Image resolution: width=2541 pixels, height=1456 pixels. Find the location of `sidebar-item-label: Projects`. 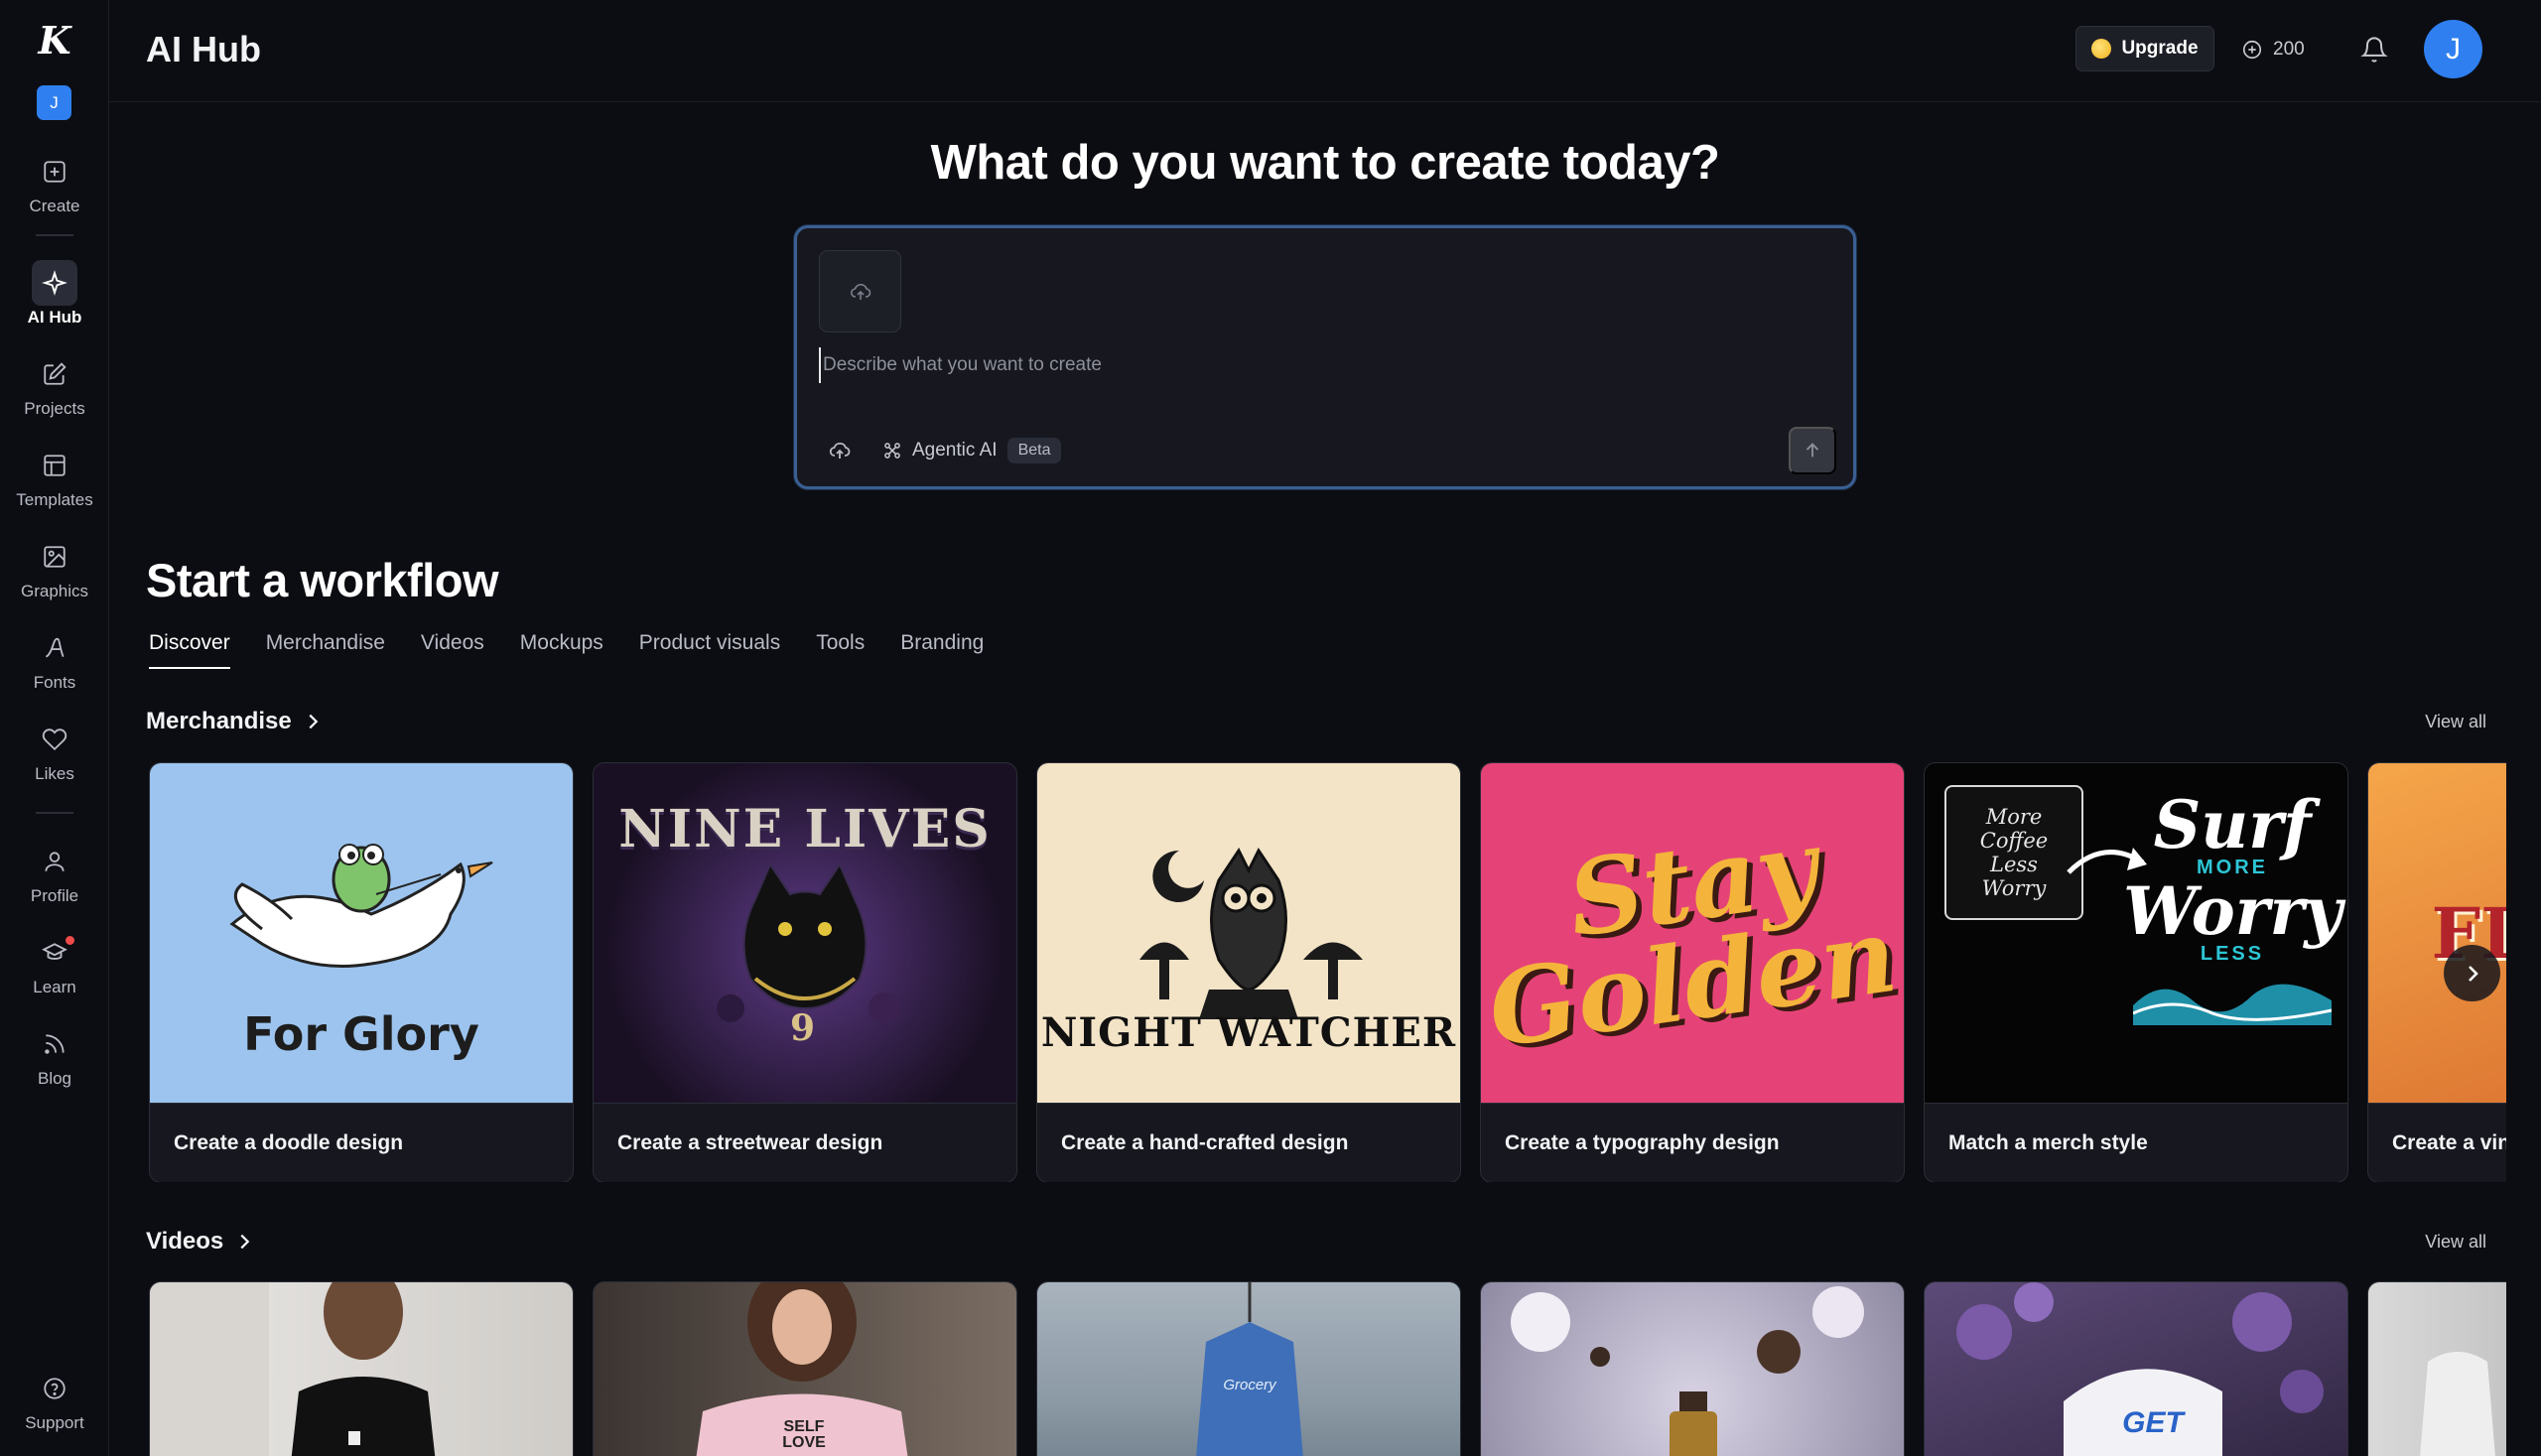

sidebar-item-label: Projects is located at coordinates (55, 408).